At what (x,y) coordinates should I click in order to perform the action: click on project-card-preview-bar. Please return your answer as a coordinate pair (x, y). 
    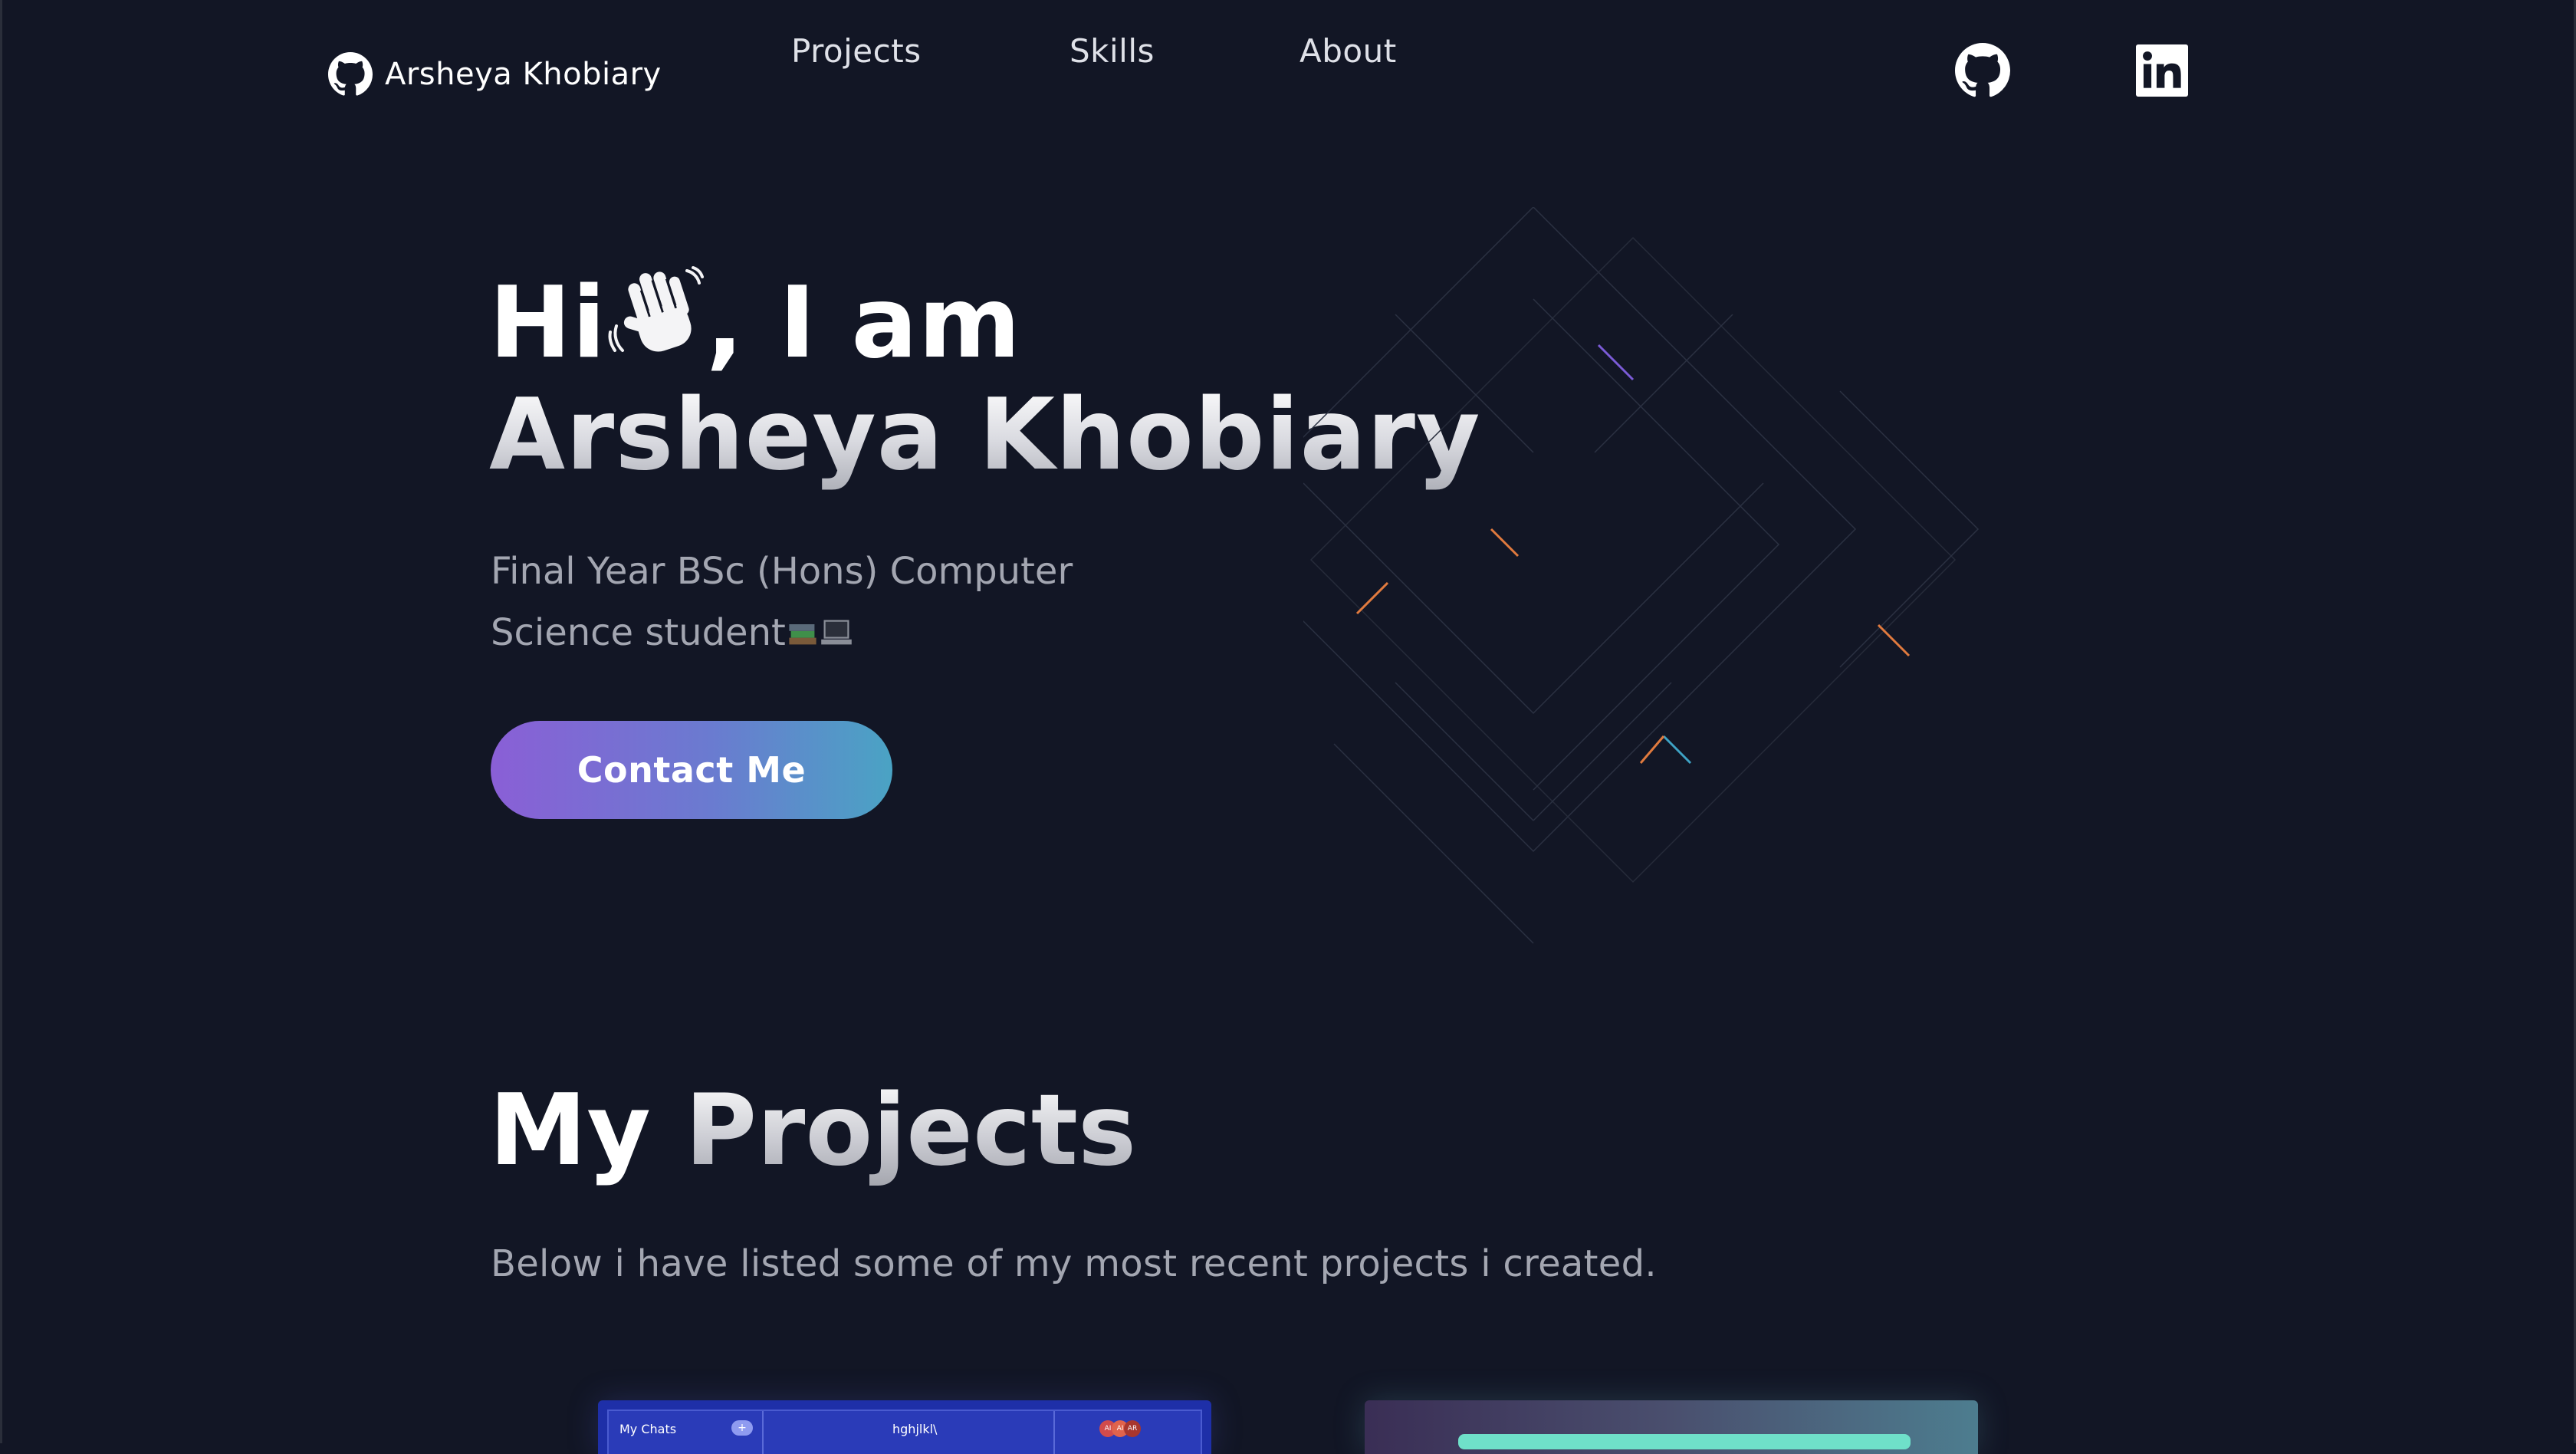
    Looking at the image, I should click on (1685, 1441).